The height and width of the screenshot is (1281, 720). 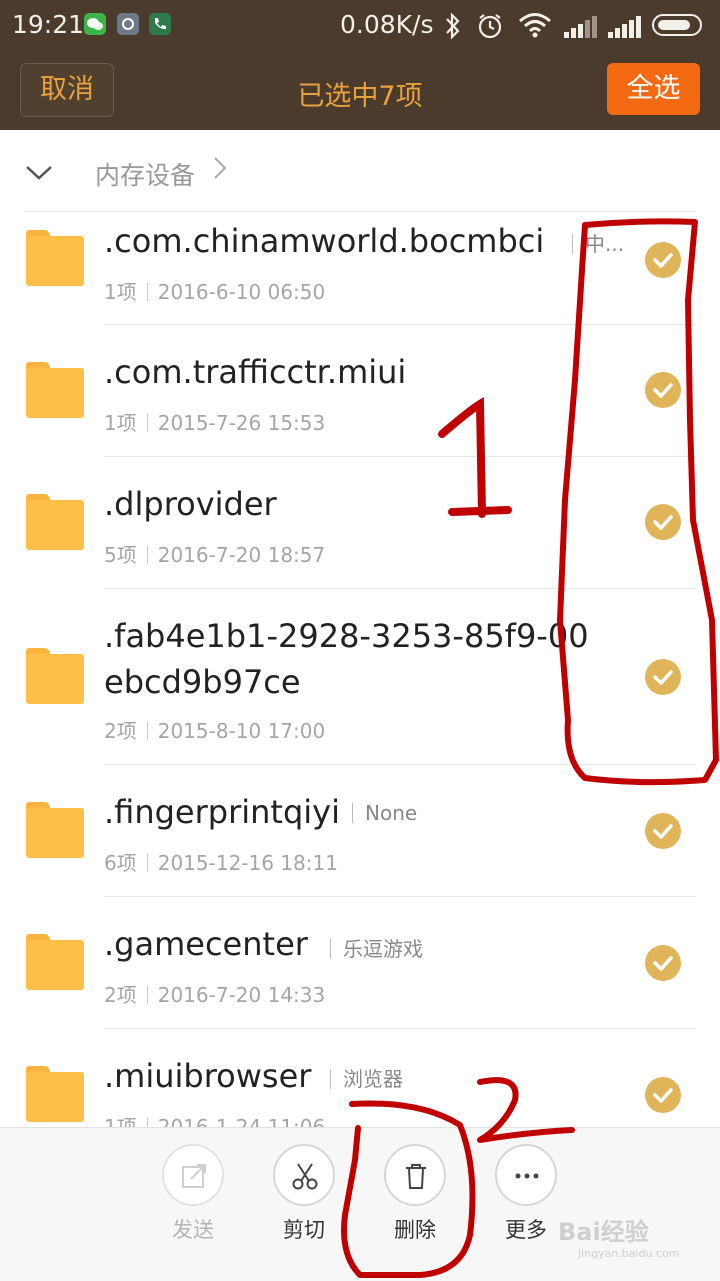 I want to click on file-meta: 1项 2015-7-26 15:53, so click(x=214, y=421).